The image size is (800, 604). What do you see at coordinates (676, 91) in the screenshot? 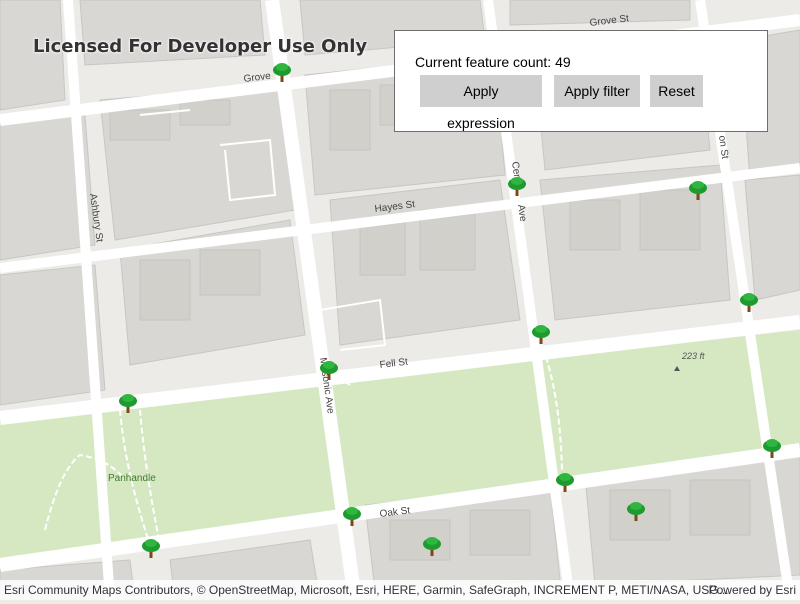
I see `reset-button: Reset` at bounding box center [676, 91].